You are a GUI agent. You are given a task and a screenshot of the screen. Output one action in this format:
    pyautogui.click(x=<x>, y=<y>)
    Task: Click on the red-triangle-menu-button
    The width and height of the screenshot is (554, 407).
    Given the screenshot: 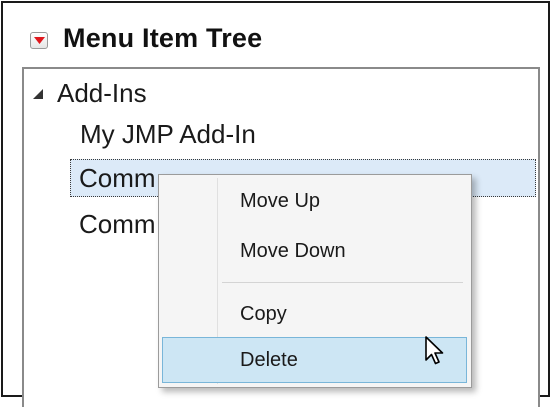 What is the action you would take?
    pyautogui.click(x=39, y=40)
    